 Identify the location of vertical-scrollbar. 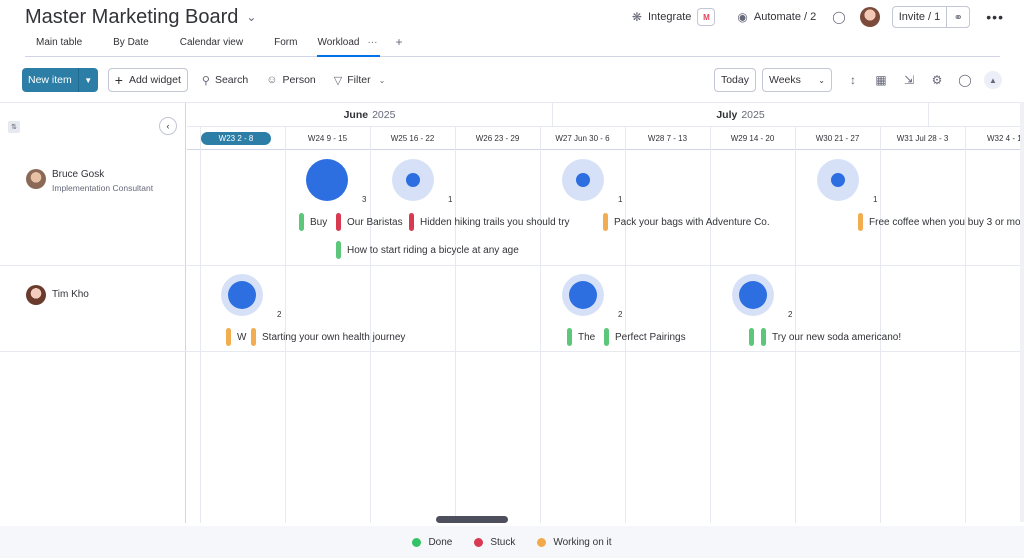
(1022, 312).